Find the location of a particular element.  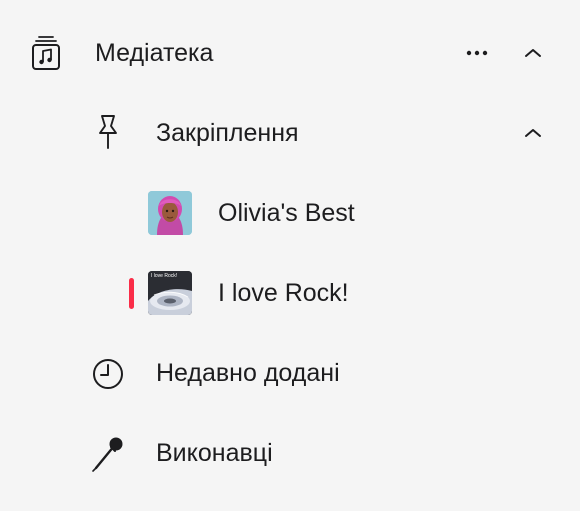

collapse-pinned-button is located at coordinates (533, 133).